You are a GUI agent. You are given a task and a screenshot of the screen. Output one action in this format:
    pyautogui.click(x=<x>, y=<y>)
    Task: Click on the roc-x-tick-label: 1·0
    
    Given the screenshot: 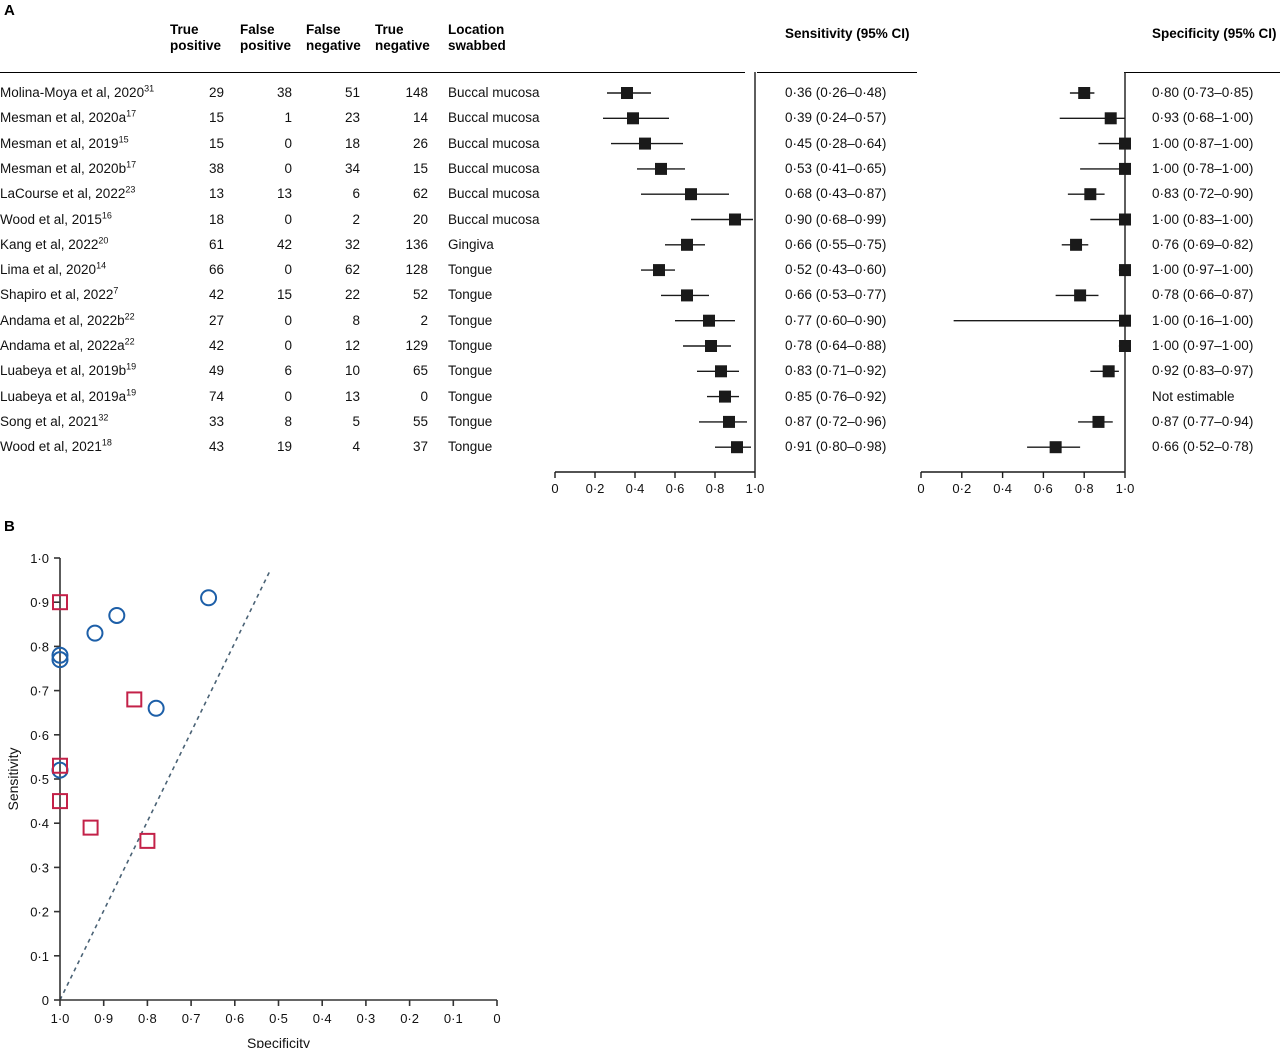 What is the action you would take?
    pyautogui.click(x=60, y=1018)
    